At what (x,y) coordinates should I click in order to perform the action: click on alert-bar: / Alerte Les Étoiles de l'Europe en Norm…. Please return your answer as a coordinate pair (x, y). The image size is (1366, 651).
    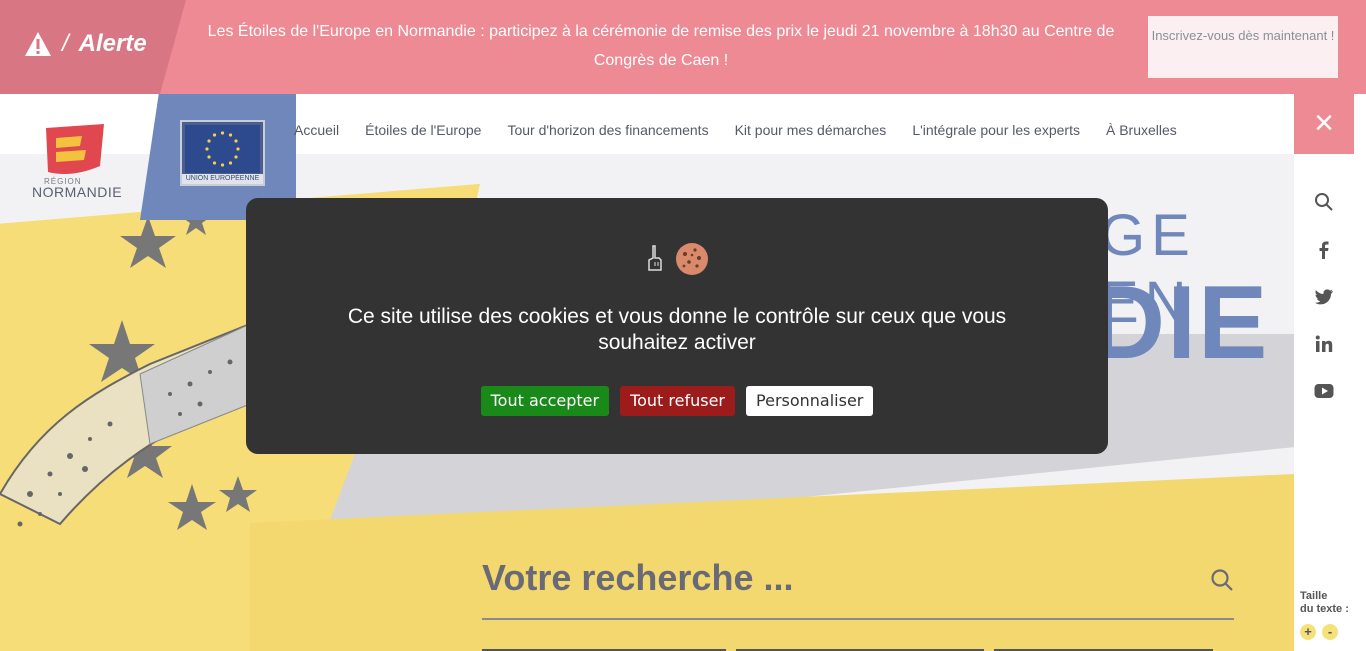
    Looking at the image, I should click on (683, 47).